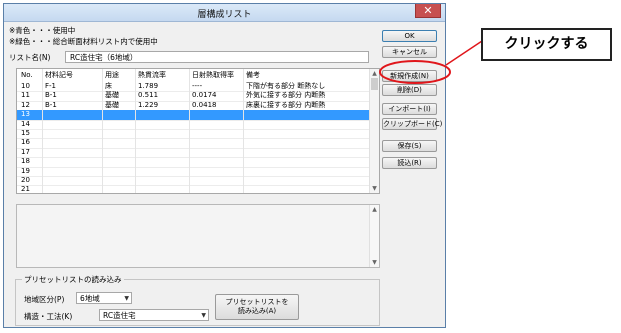 Image resolution: width=621 pixels, height=333 pixels. What do you see at coordinates (112, 75) in the screenshot?
I see `col-use: 用途` at bounding box center [112, 75].